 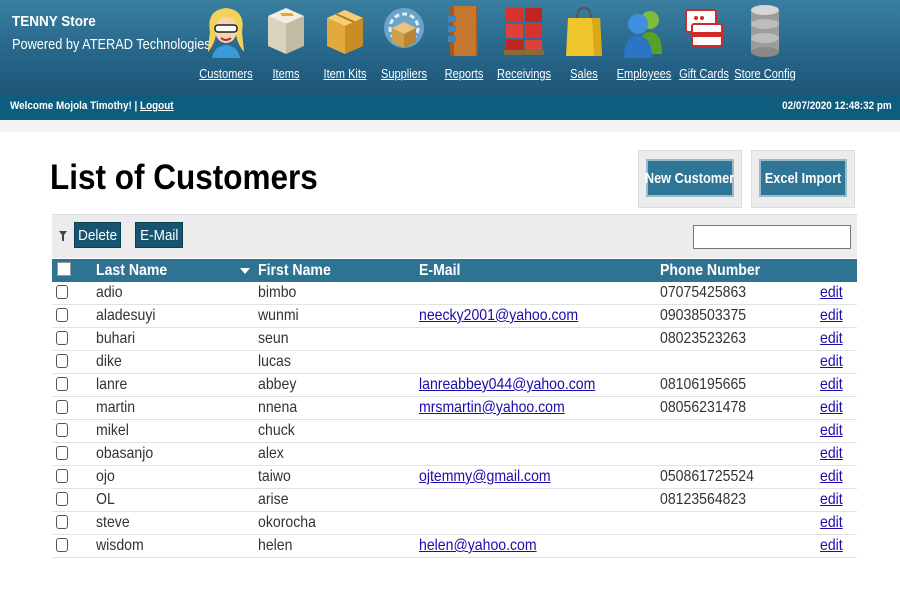 What do you see at coordinates (159, 235) in the screenshot?
I see `email-button: E-Mail` at bounding box center [159, 235].